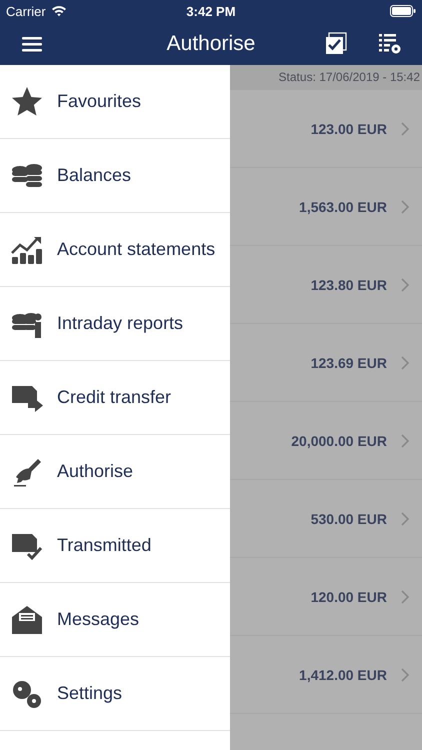 The width and height of the screenshot is (422, 750). What do you see at coordinates (348, 596) in the screenshot?
I see `amount-text: 120.00 EUR` at bounding box center [348, 596].